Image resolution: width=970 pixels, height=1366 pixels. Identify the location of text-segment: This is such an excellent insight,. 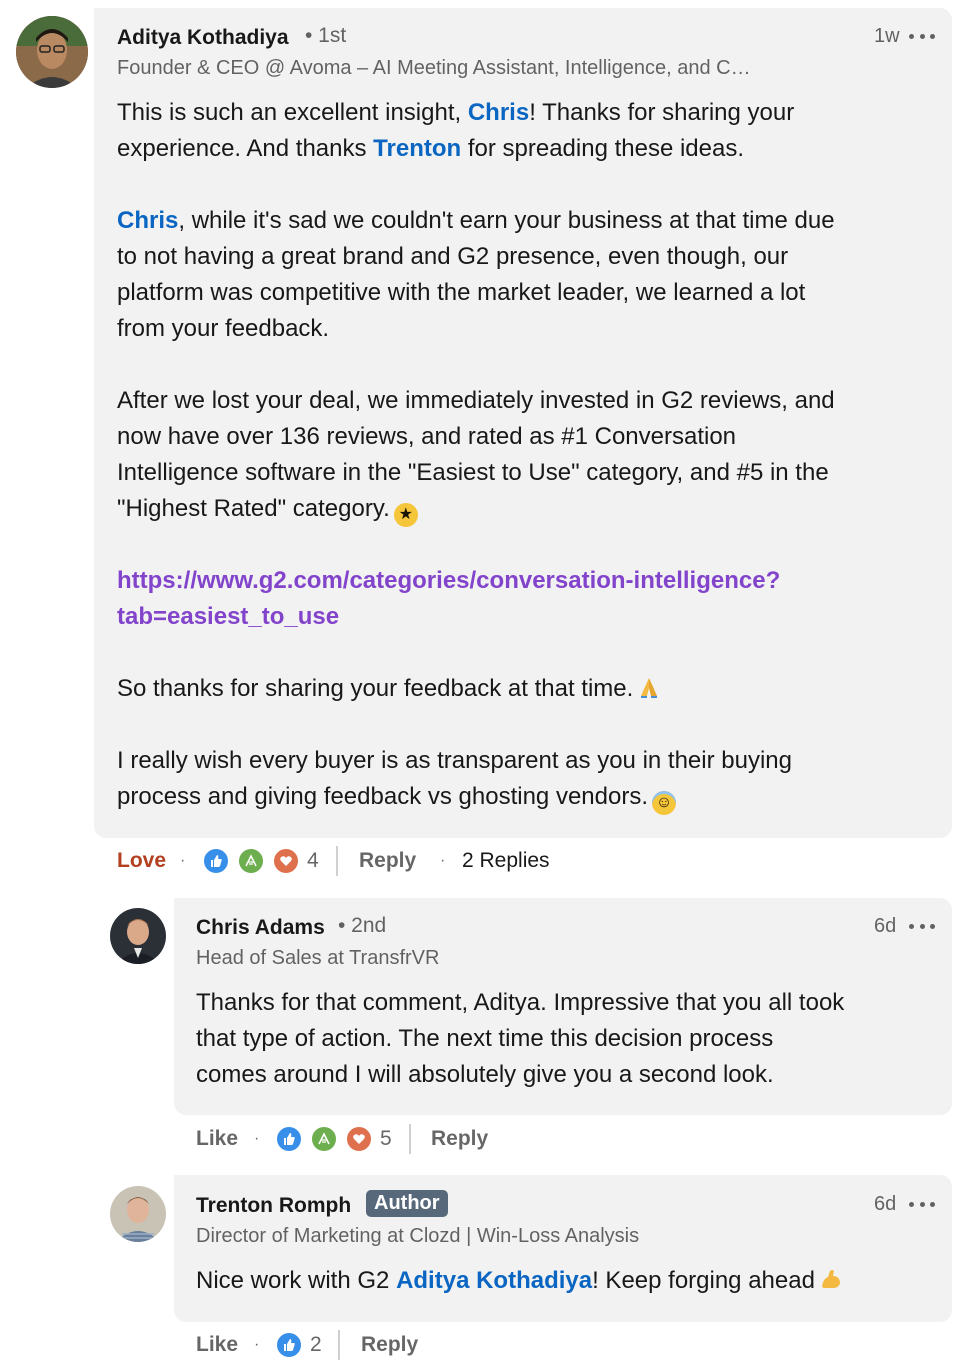
(292, 112).